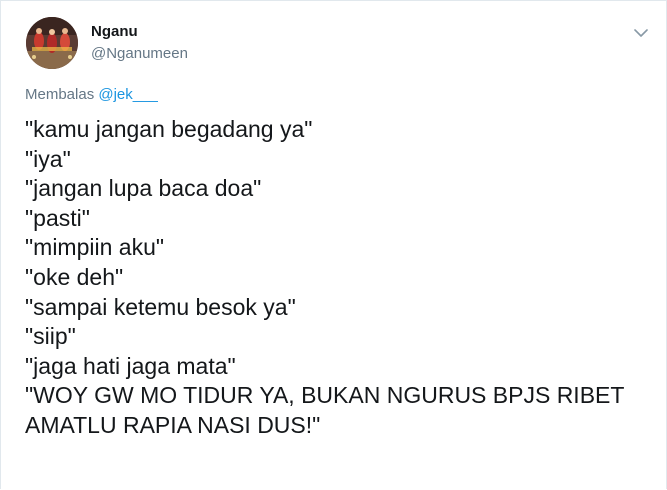 Image resolution: width=667 pixels, height=490 pixels. I want to click on user-handle: @Nganumeen, so click(139, 54).